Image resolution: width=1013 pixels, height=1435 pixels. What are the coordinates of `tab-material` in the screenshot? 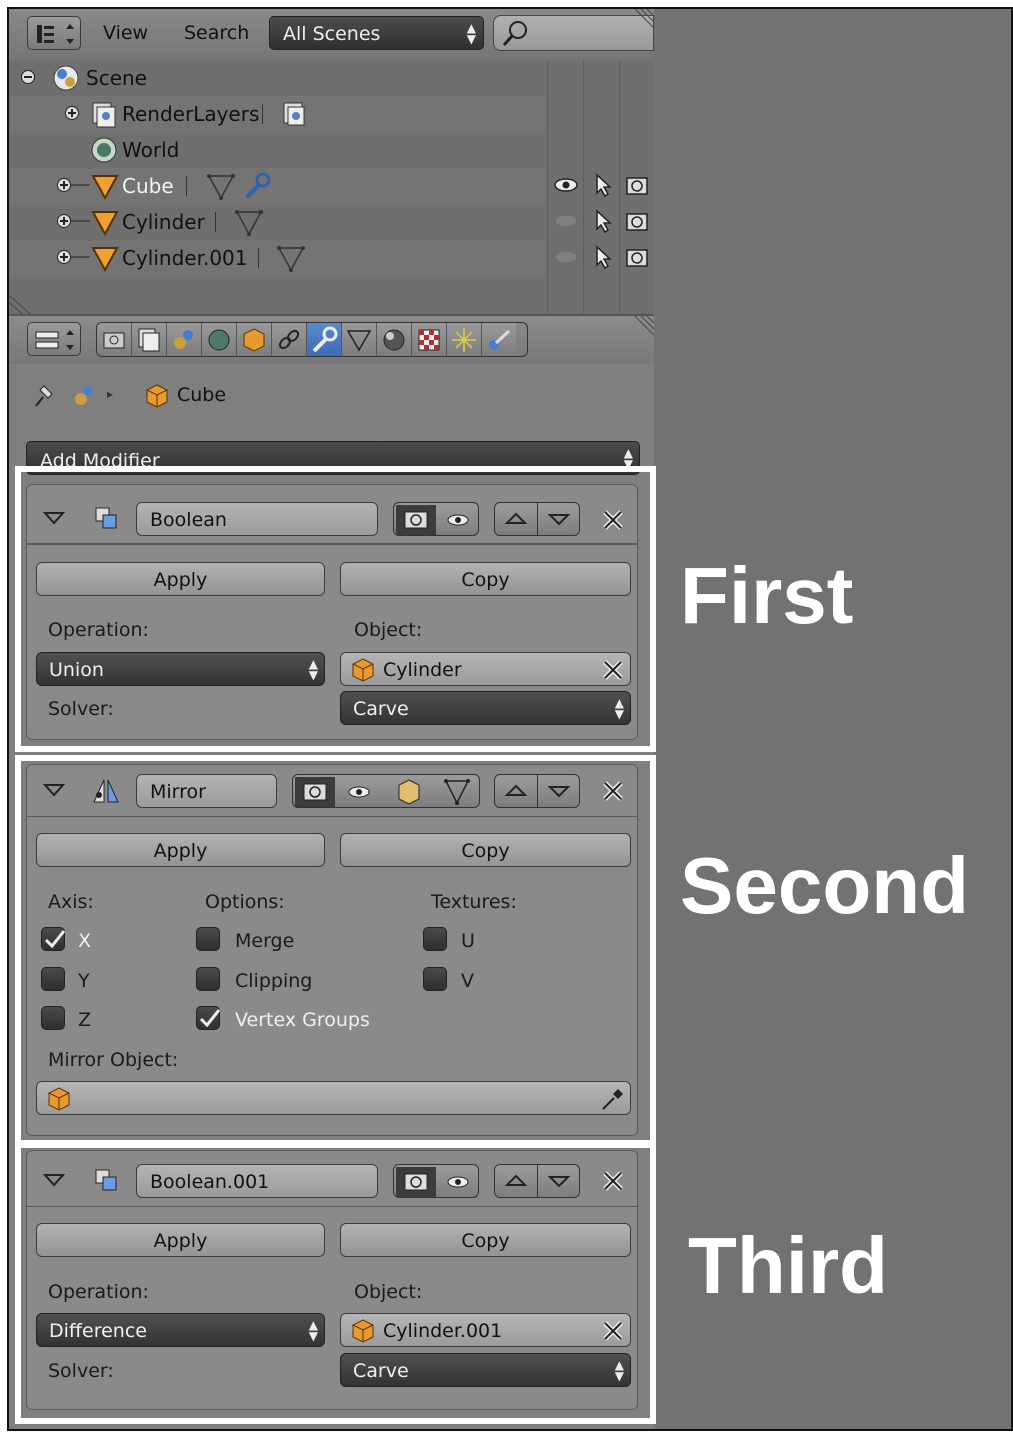 It's located at (394, 339).